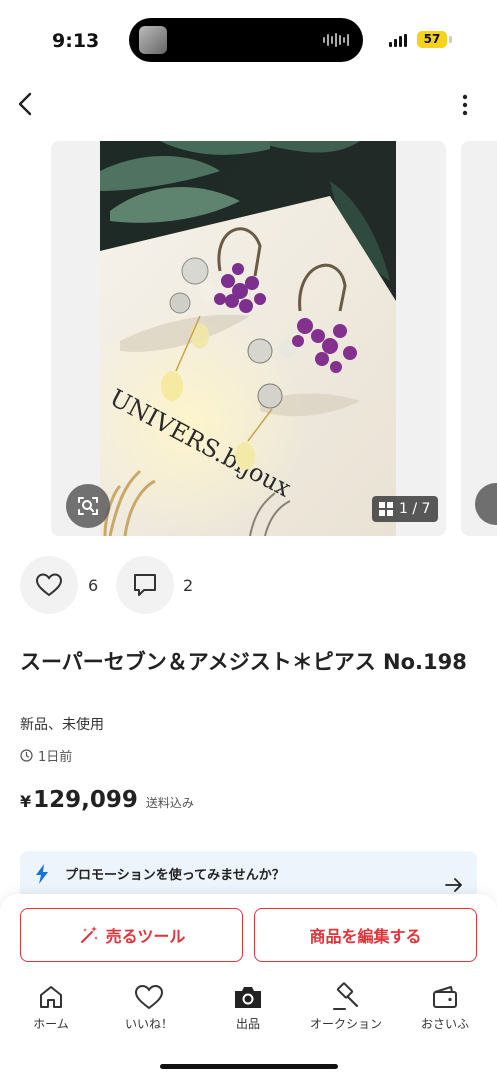  What do you see at coordinates (432, 39) in the screenshot?
I see `battery-icon: 57` at bounding box center [432, 39].